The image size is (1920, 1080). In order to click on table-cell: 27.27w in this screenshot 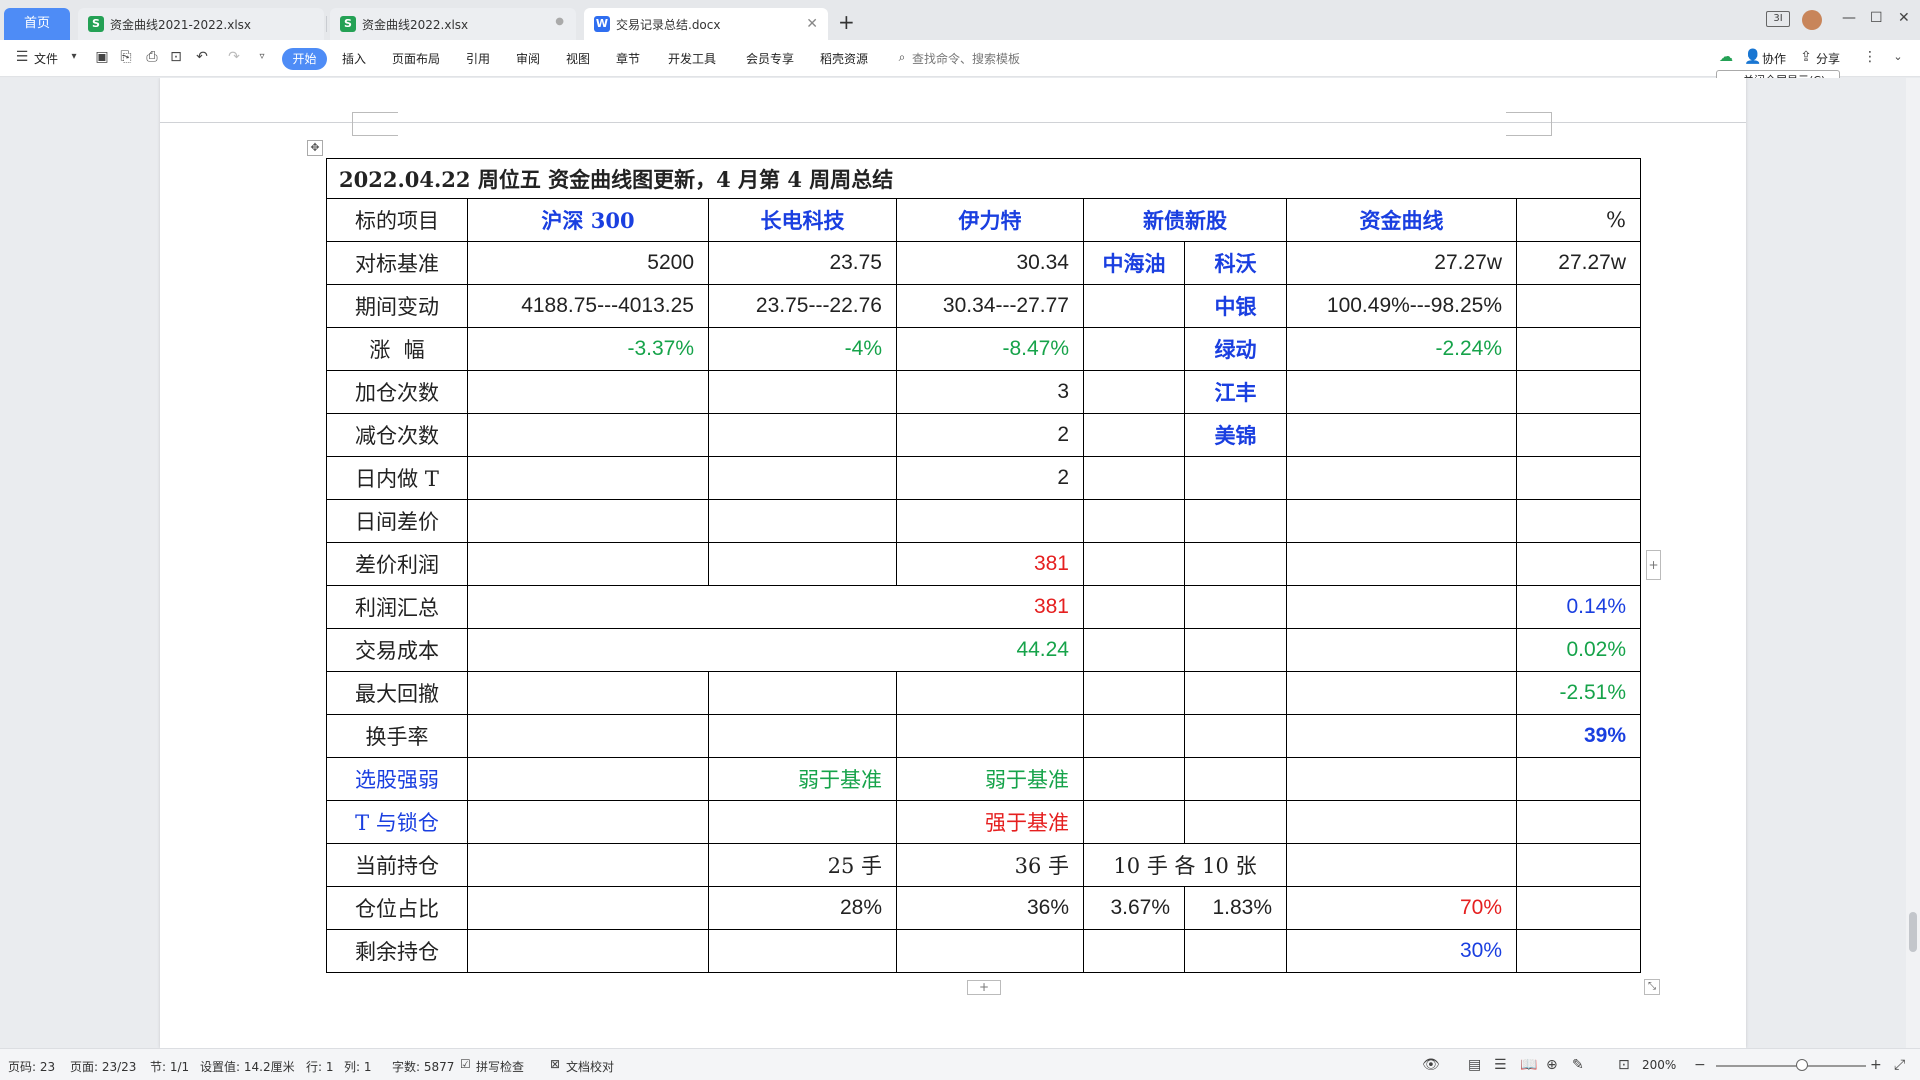, I will do `click(1578, 263)`.